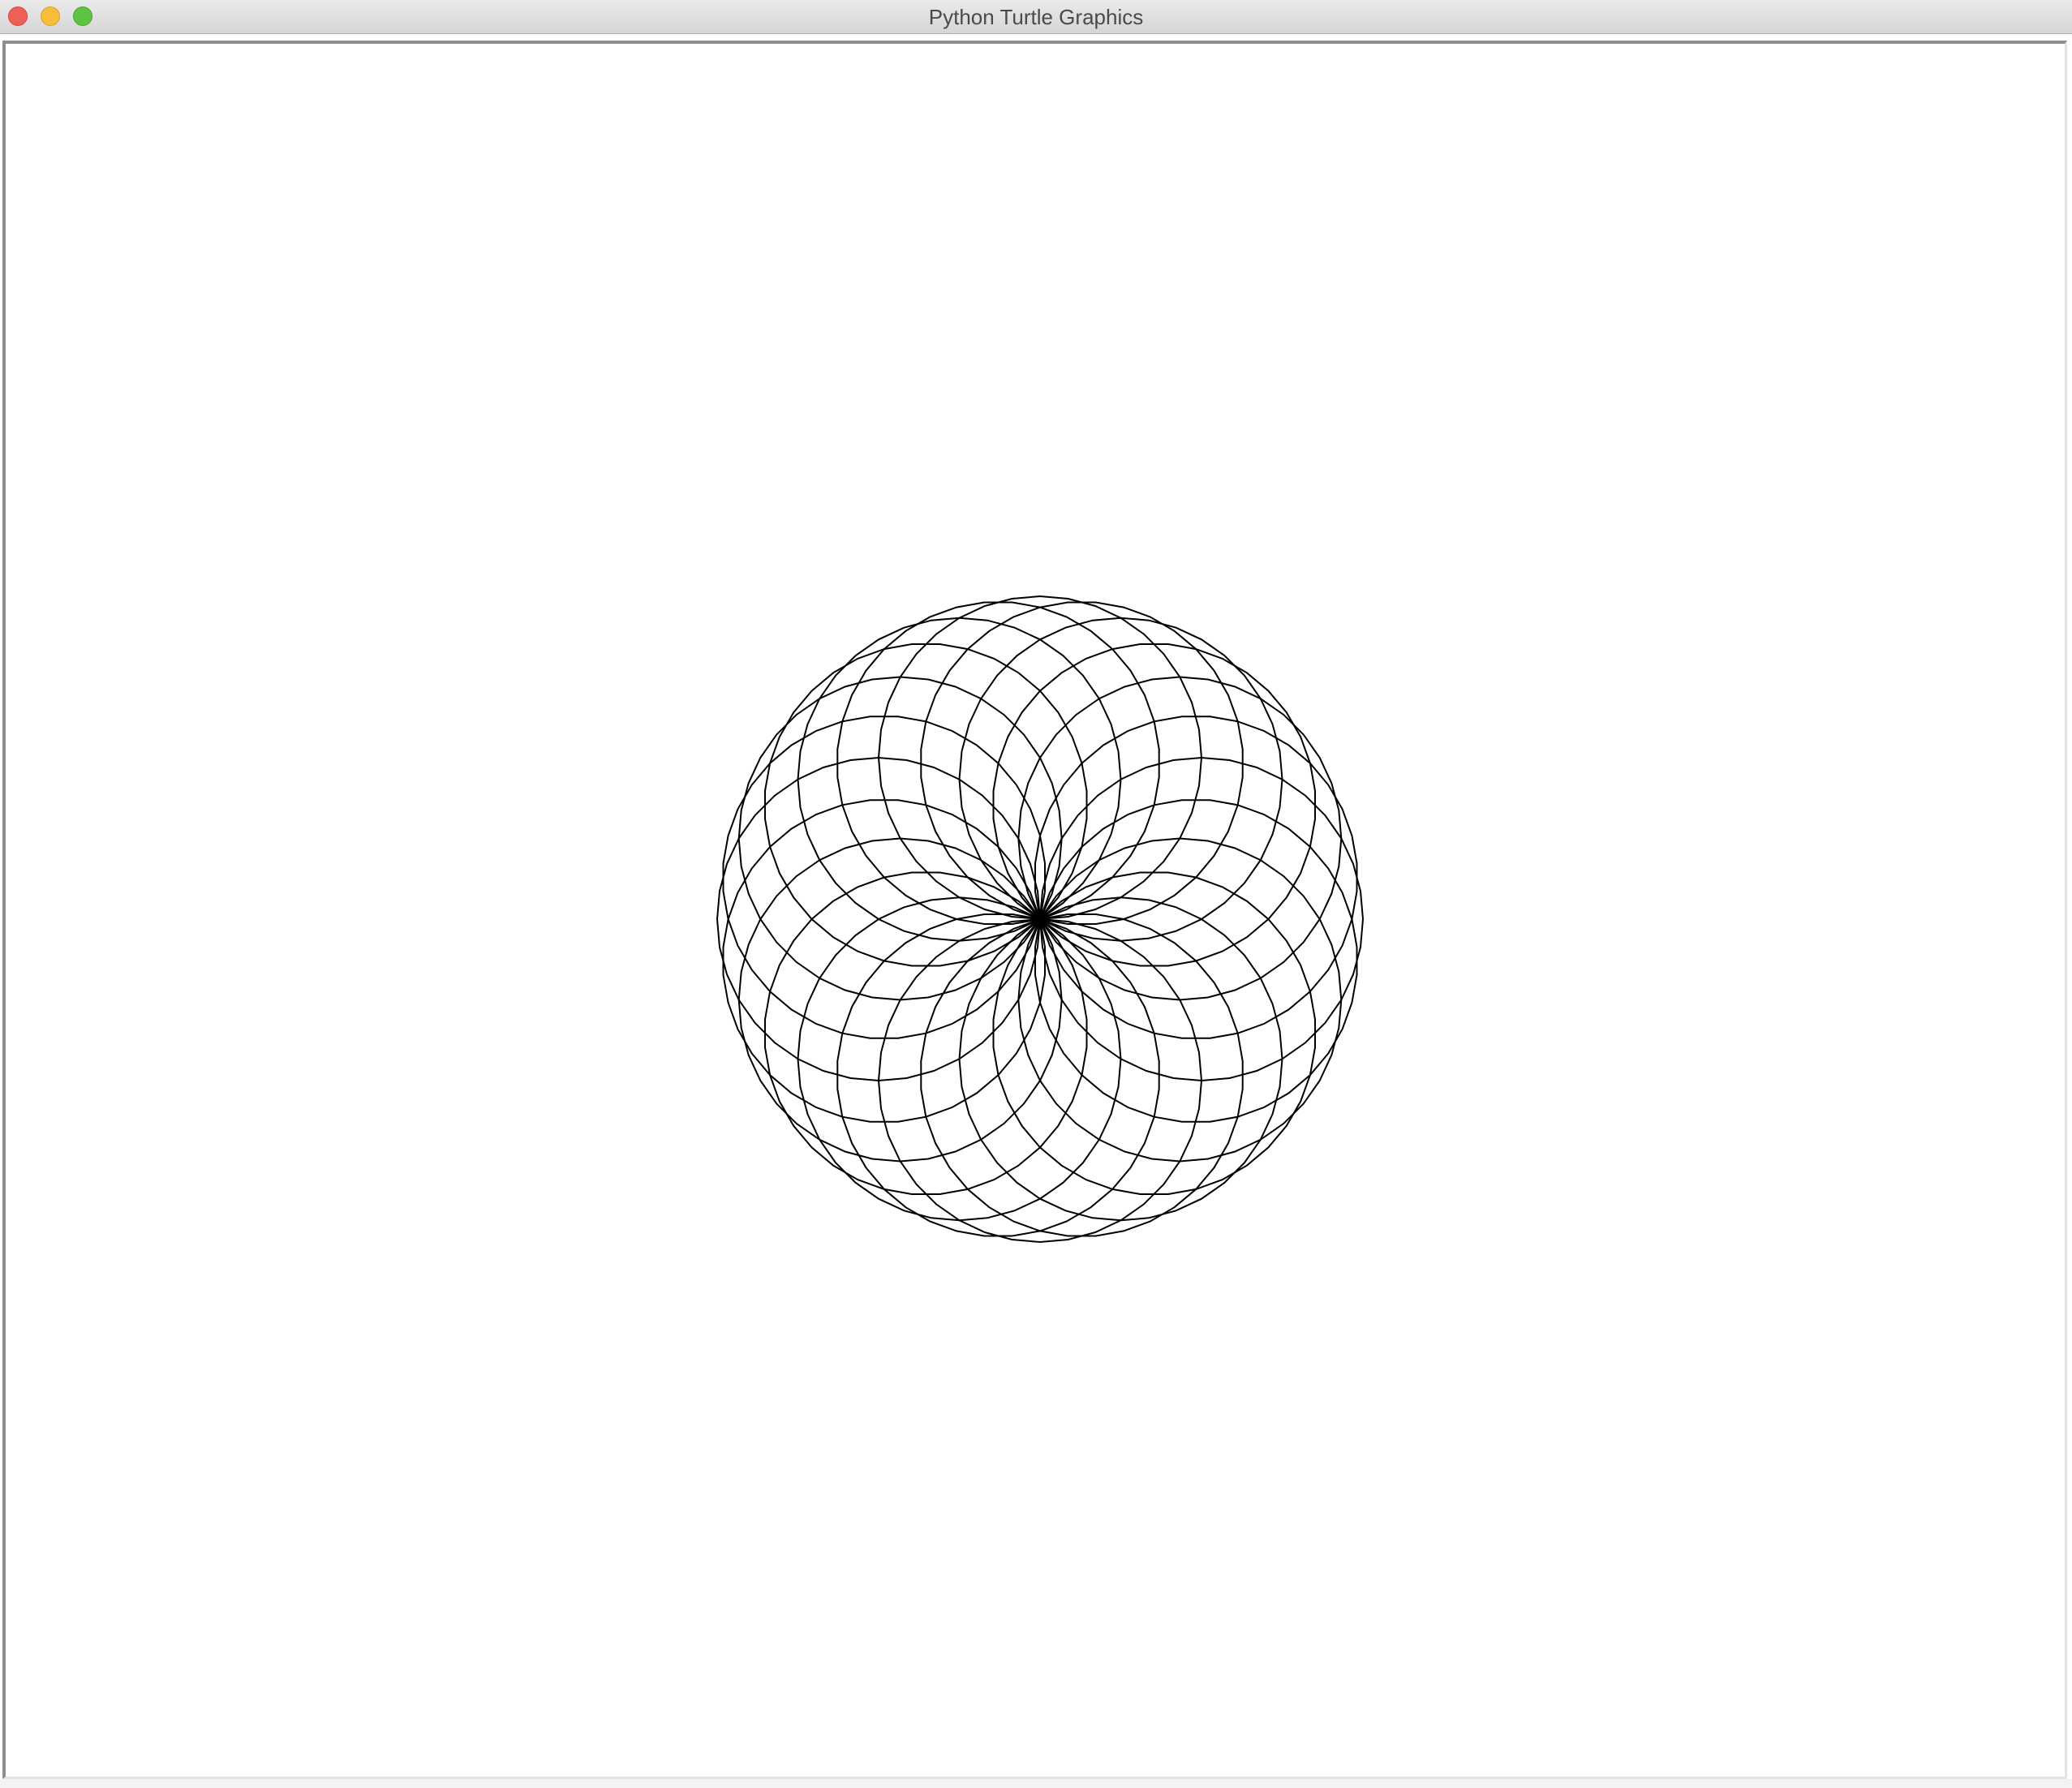  I want to click on spirograph-drawing, so click(1040, 919).